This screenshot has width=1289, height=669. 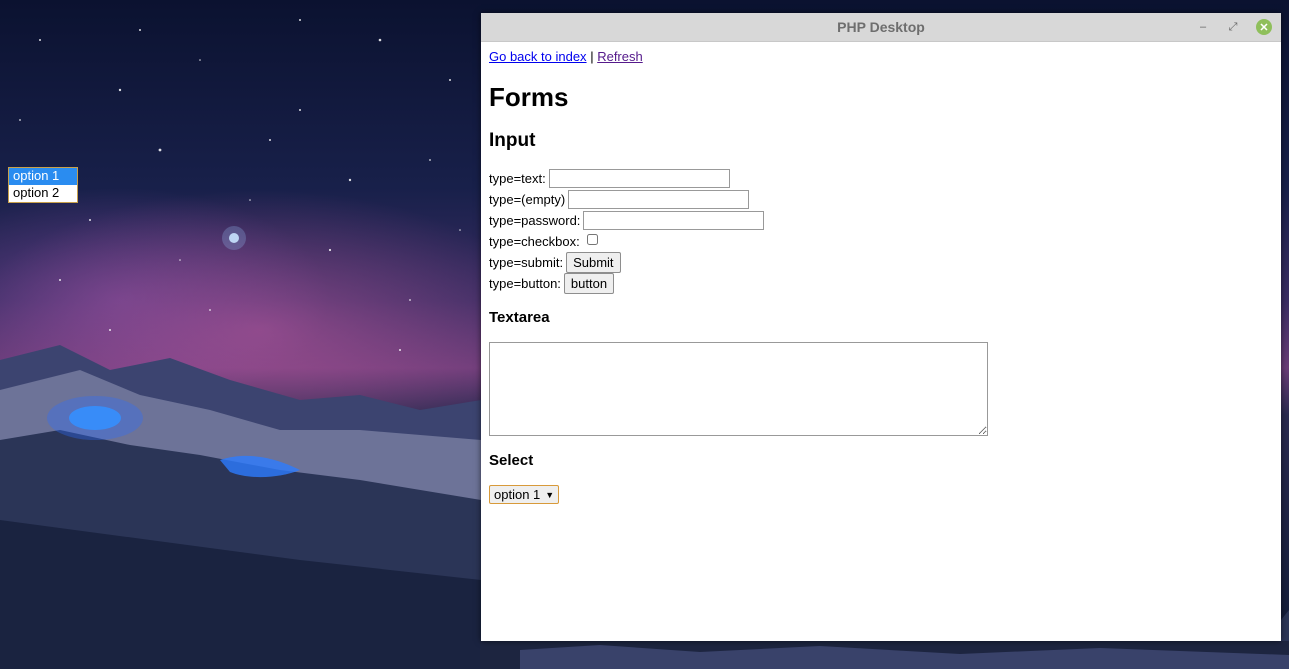 I want to click on select-dropdown-popup: option 1 option 2, so click(x=43, y=185).